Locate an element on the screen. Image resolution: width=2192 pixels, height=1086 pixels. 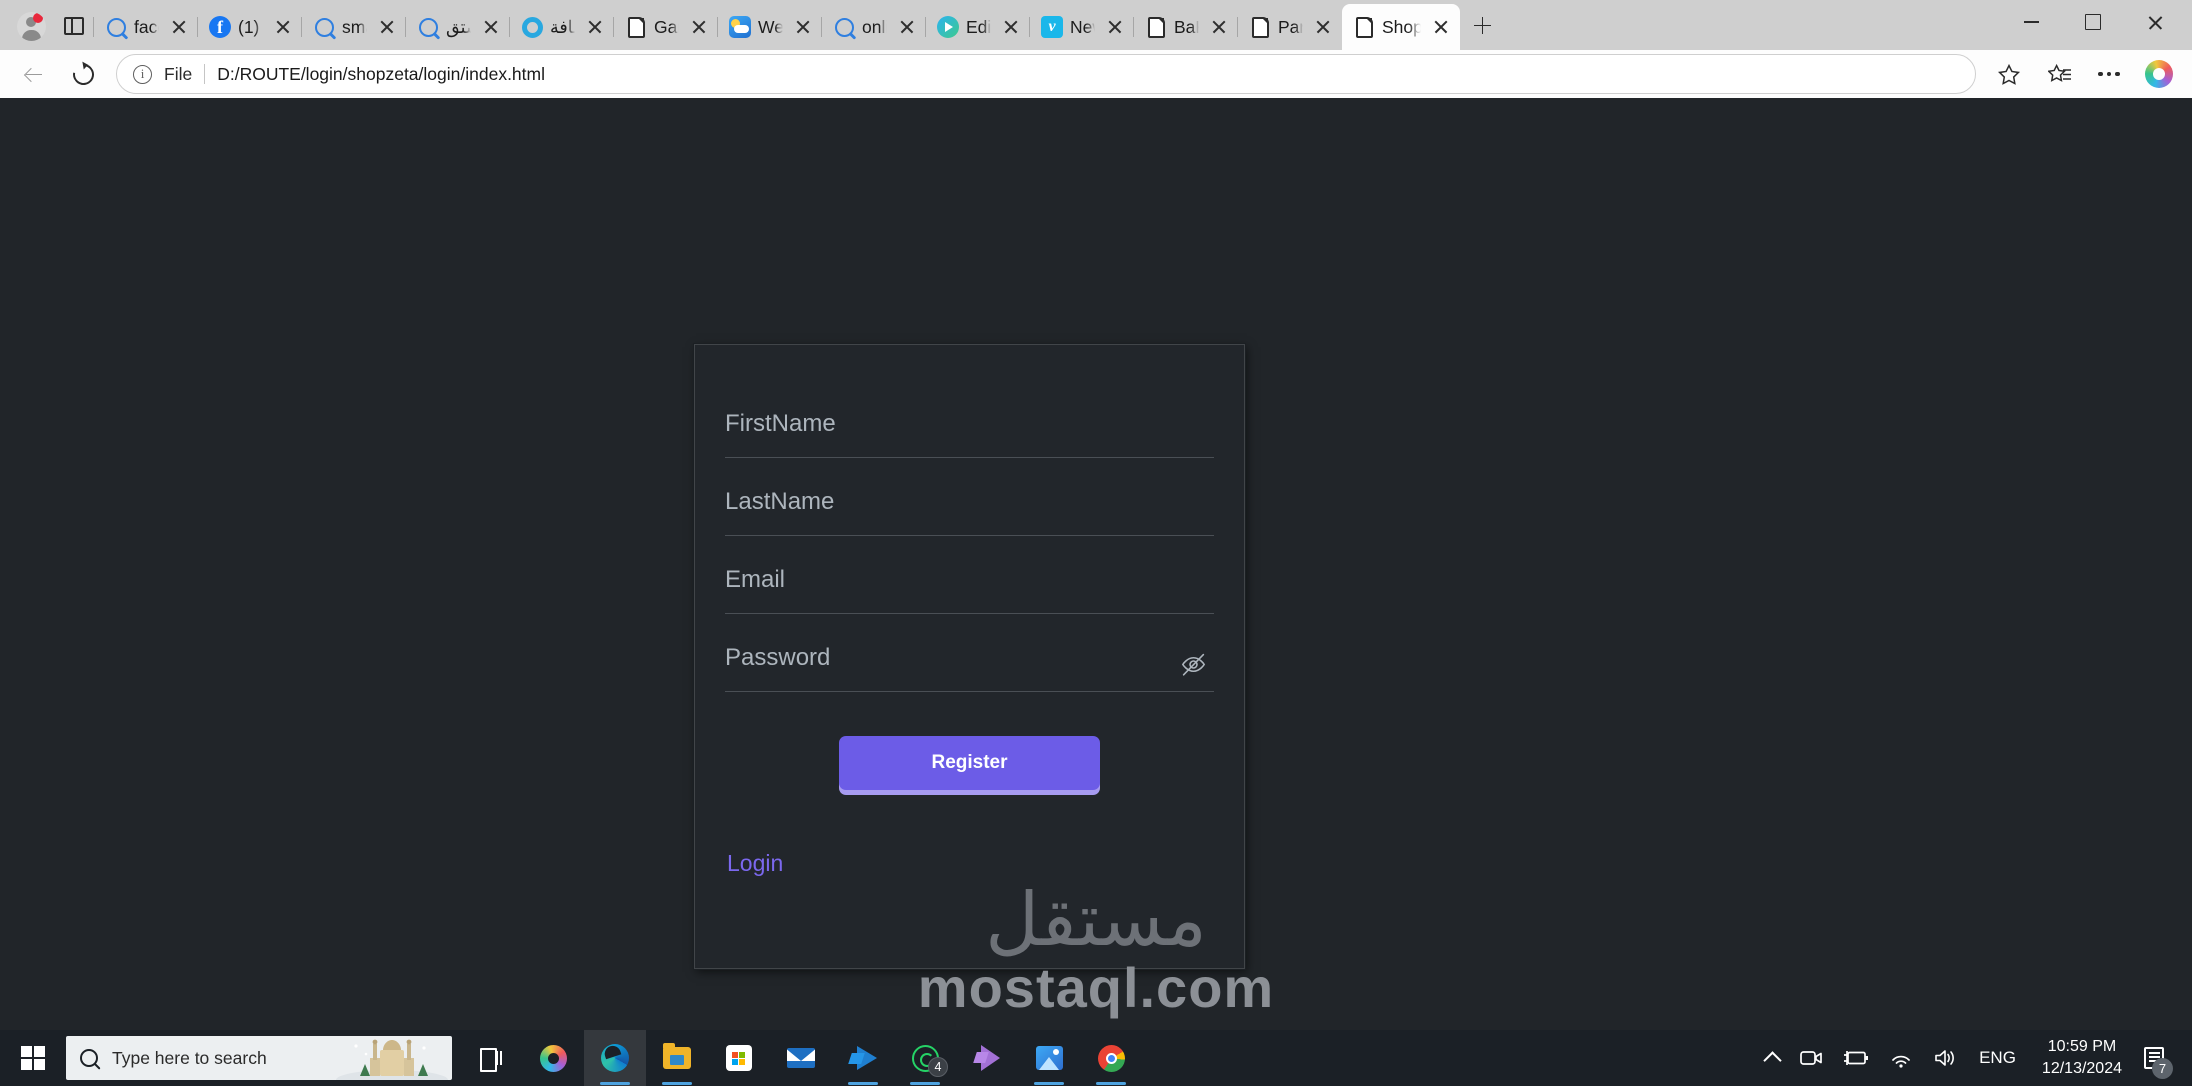
profile-button is located at coordinates (31, 26).